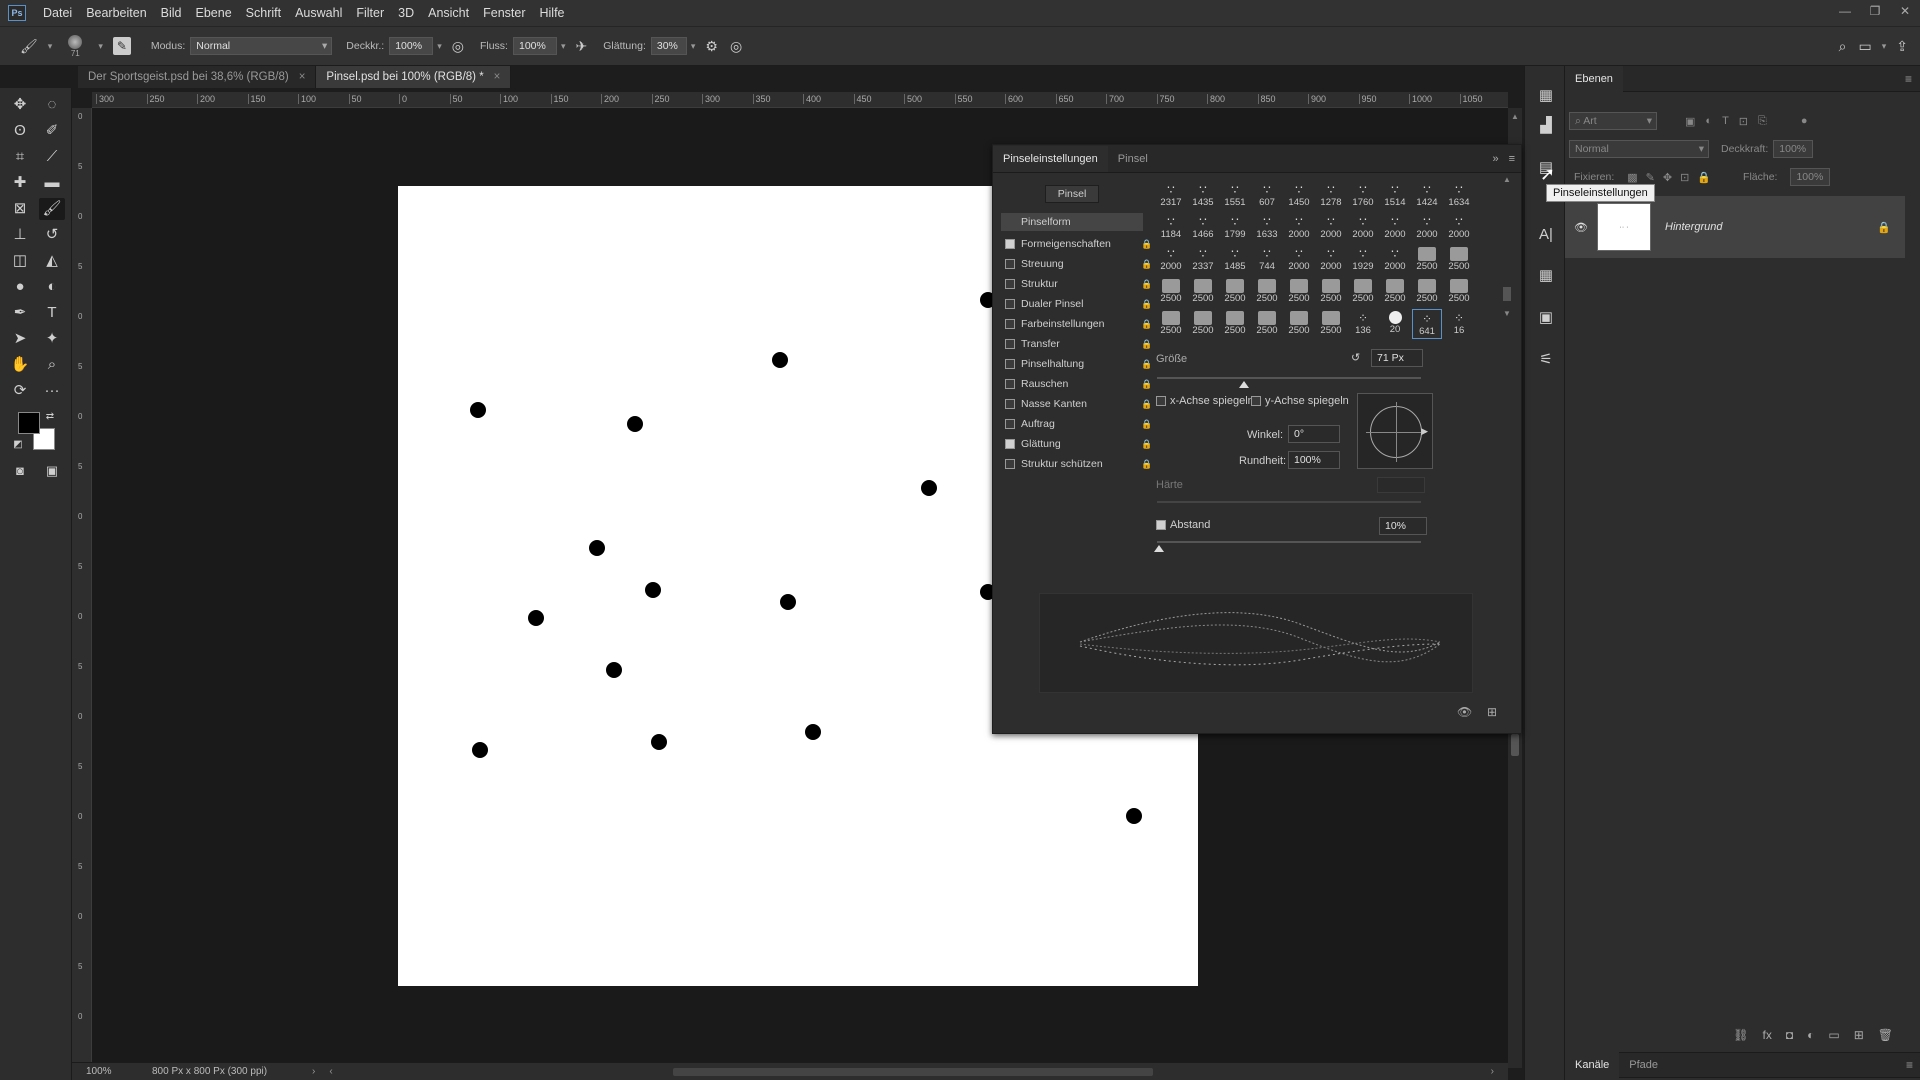 The width and height of the screenshot is (1920, 1080). Describe the element at coordinates (1078, 324) in the screenshot. I see `brush-option-row: Farbeinstellungen 🔒` at that location.